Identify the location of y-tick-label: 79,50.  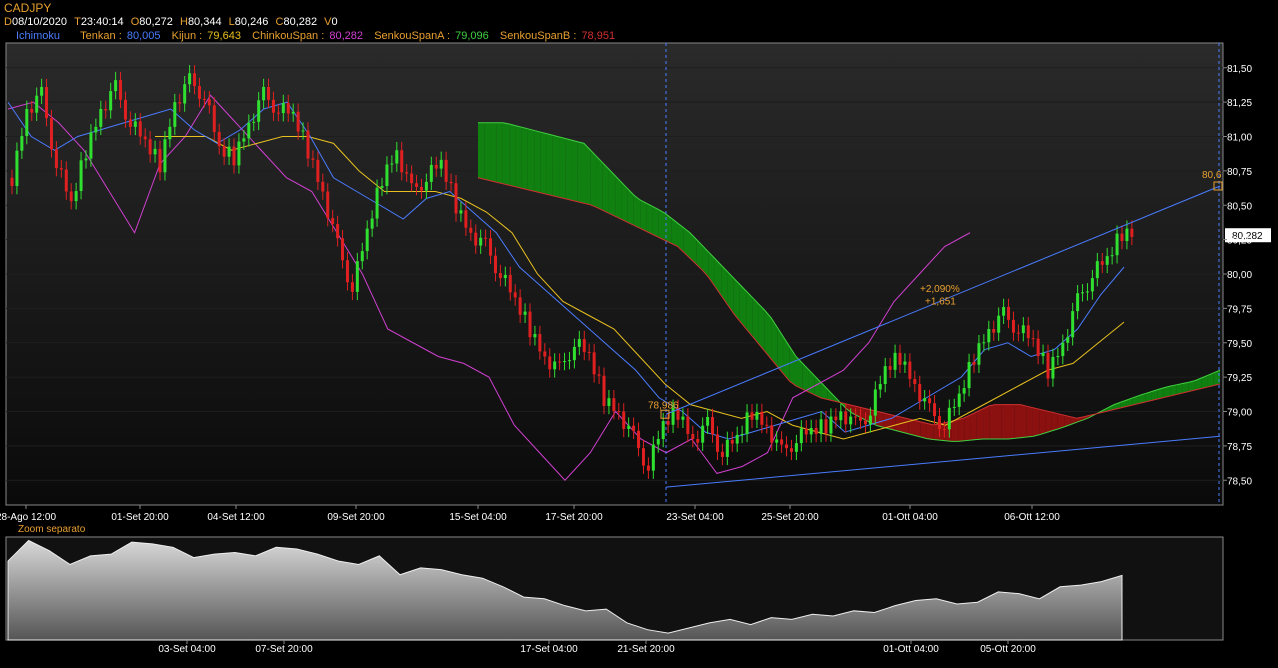
(1239, 344).